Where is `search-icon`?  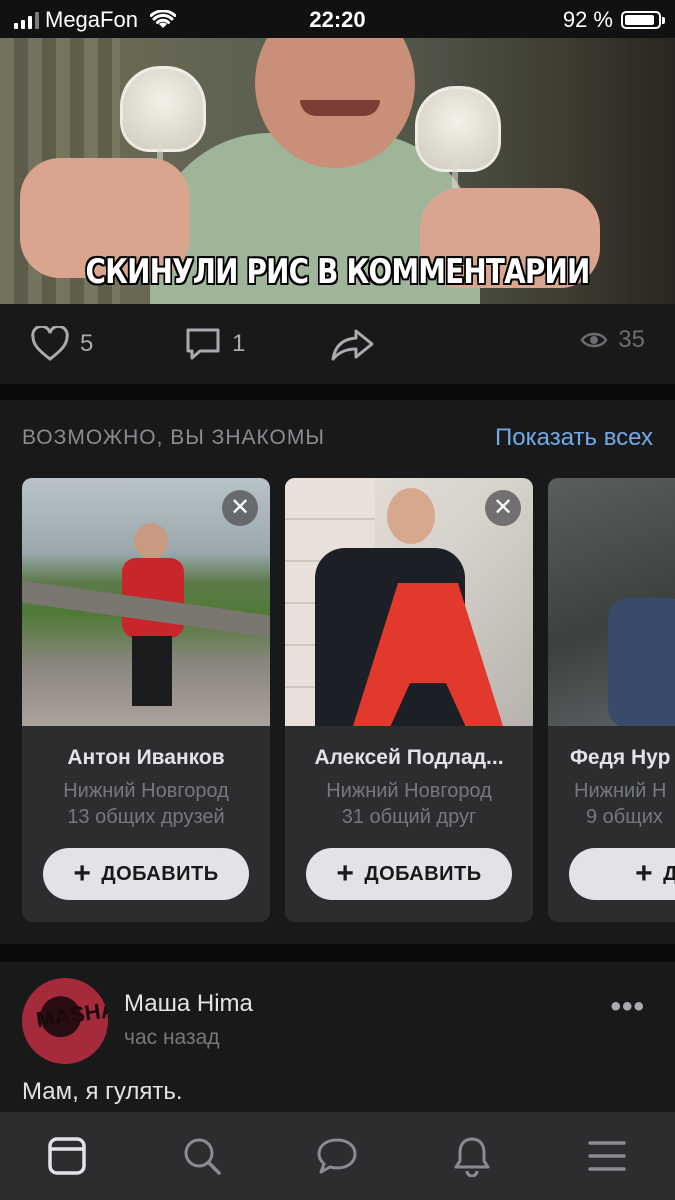
search-icon is located at coordinates (202, 1156).